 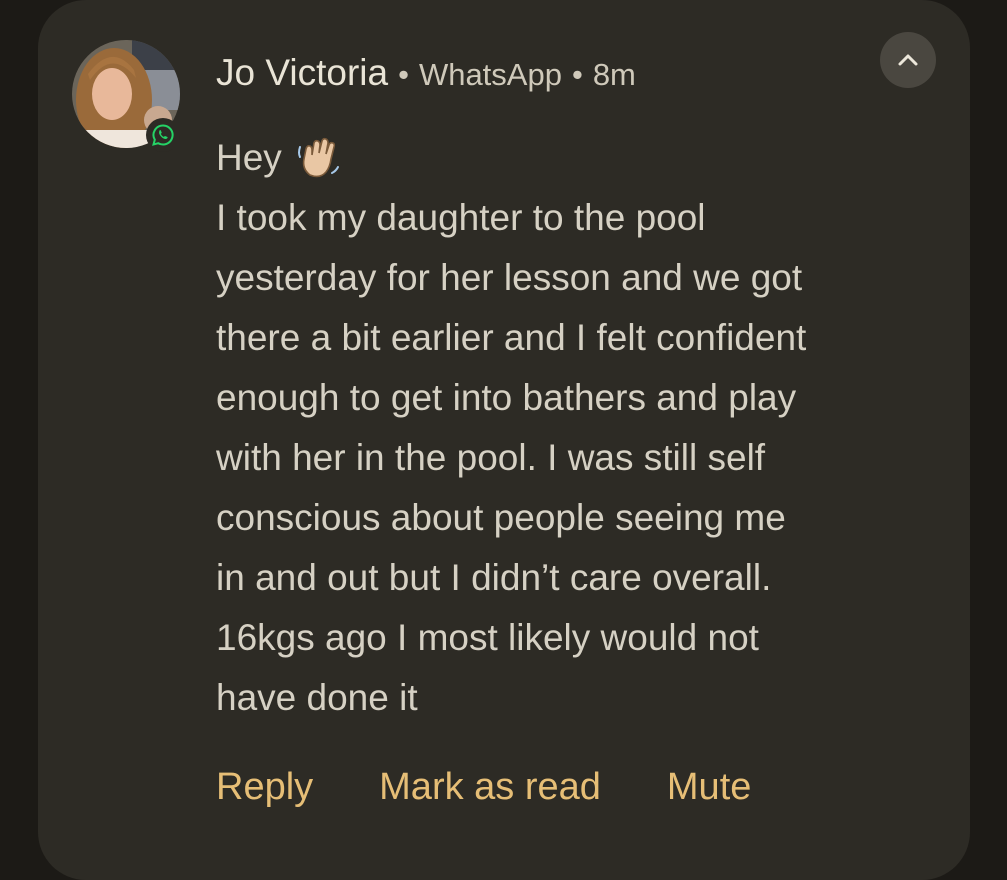 I want to click on message-line: conscious about people seeing me, so click(x=501, y=517).